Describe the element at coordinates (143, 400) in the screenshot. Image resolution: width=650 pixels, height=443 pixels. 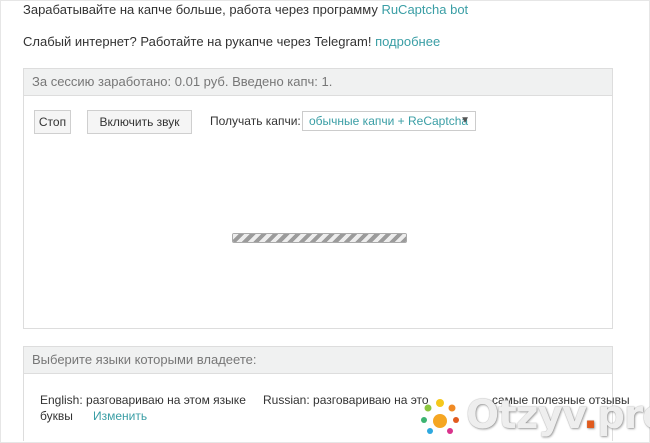
I see `english-language-status: English: разговариваю на этом языке` at that location.